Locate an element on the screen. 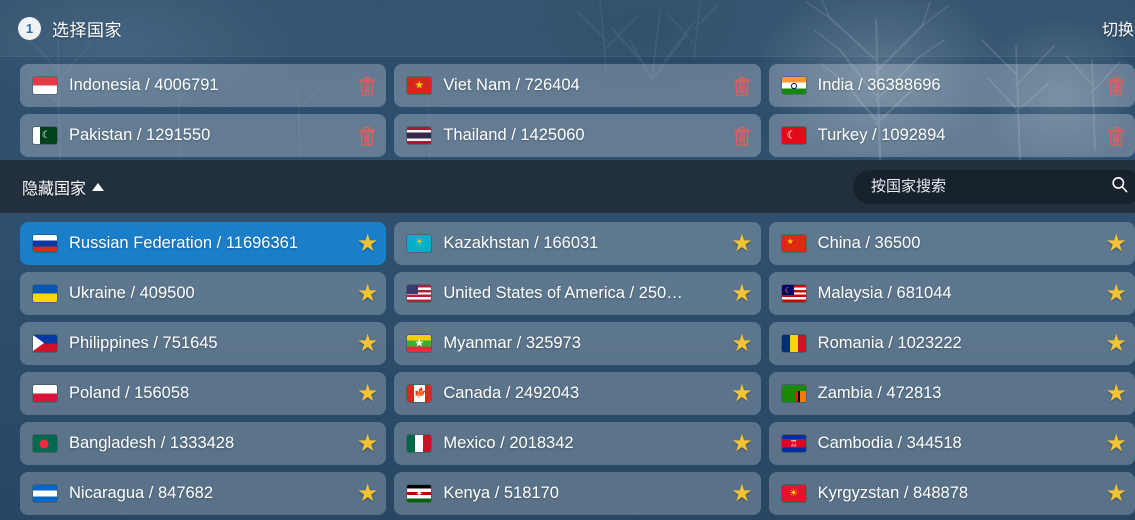 This screenshot has width=1135, height=520. country-list-label: Ukraine / 409500 is located at coordinates (132, 293).